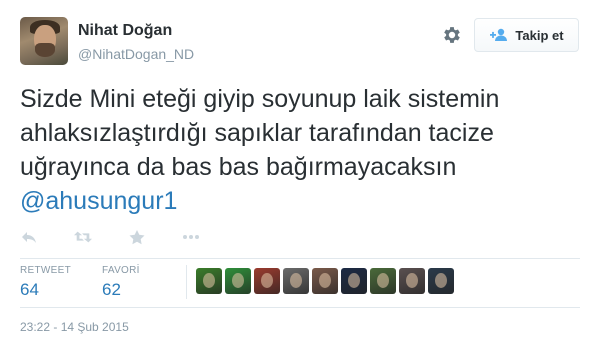 Image resolution: width=599 pixels, height=349 pixels. I want to click on retweet-icon, so click(83, 237).